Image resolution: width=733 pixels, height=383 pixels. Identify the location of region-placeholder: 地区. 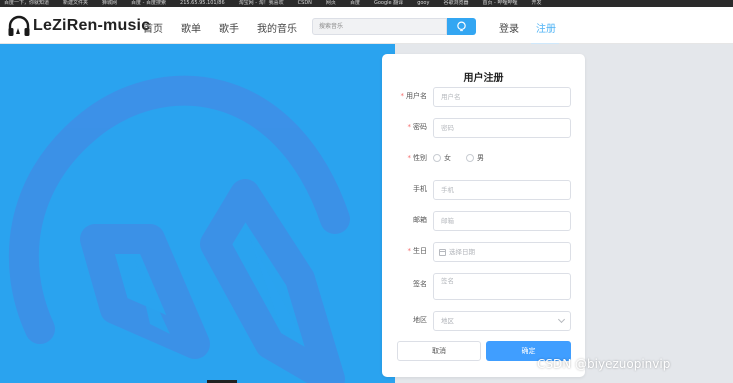
(447, 321).